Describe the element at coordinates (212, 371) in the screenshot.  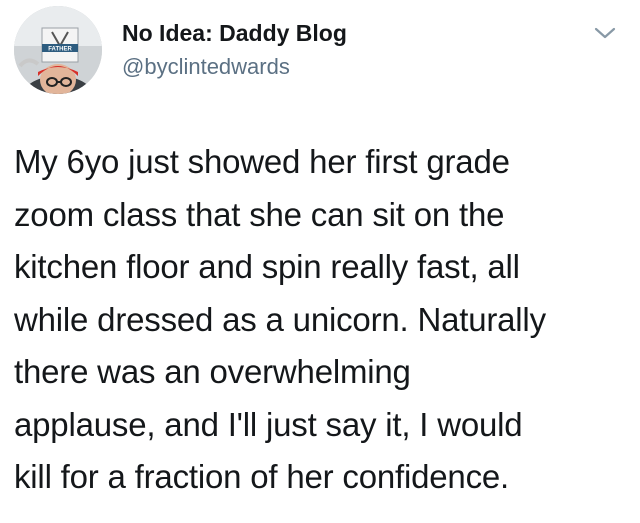
I see `tweet-line: there was an overwhelming` at that location.